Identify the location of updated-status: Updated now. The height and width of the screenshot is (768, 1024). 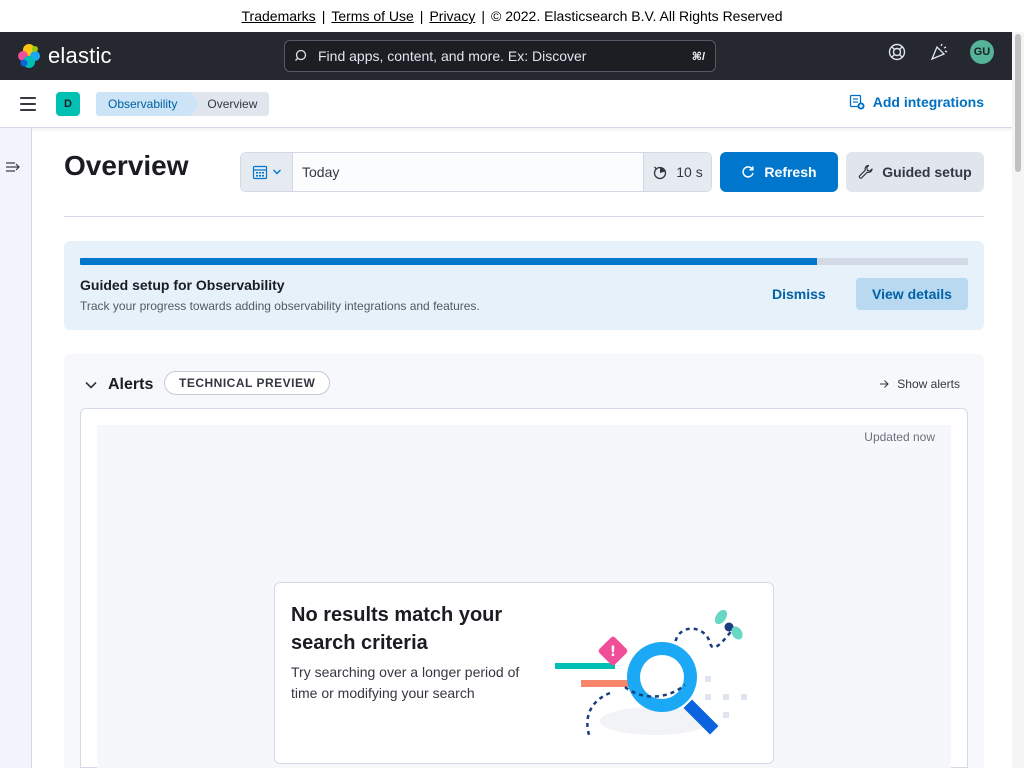
(899, 437).